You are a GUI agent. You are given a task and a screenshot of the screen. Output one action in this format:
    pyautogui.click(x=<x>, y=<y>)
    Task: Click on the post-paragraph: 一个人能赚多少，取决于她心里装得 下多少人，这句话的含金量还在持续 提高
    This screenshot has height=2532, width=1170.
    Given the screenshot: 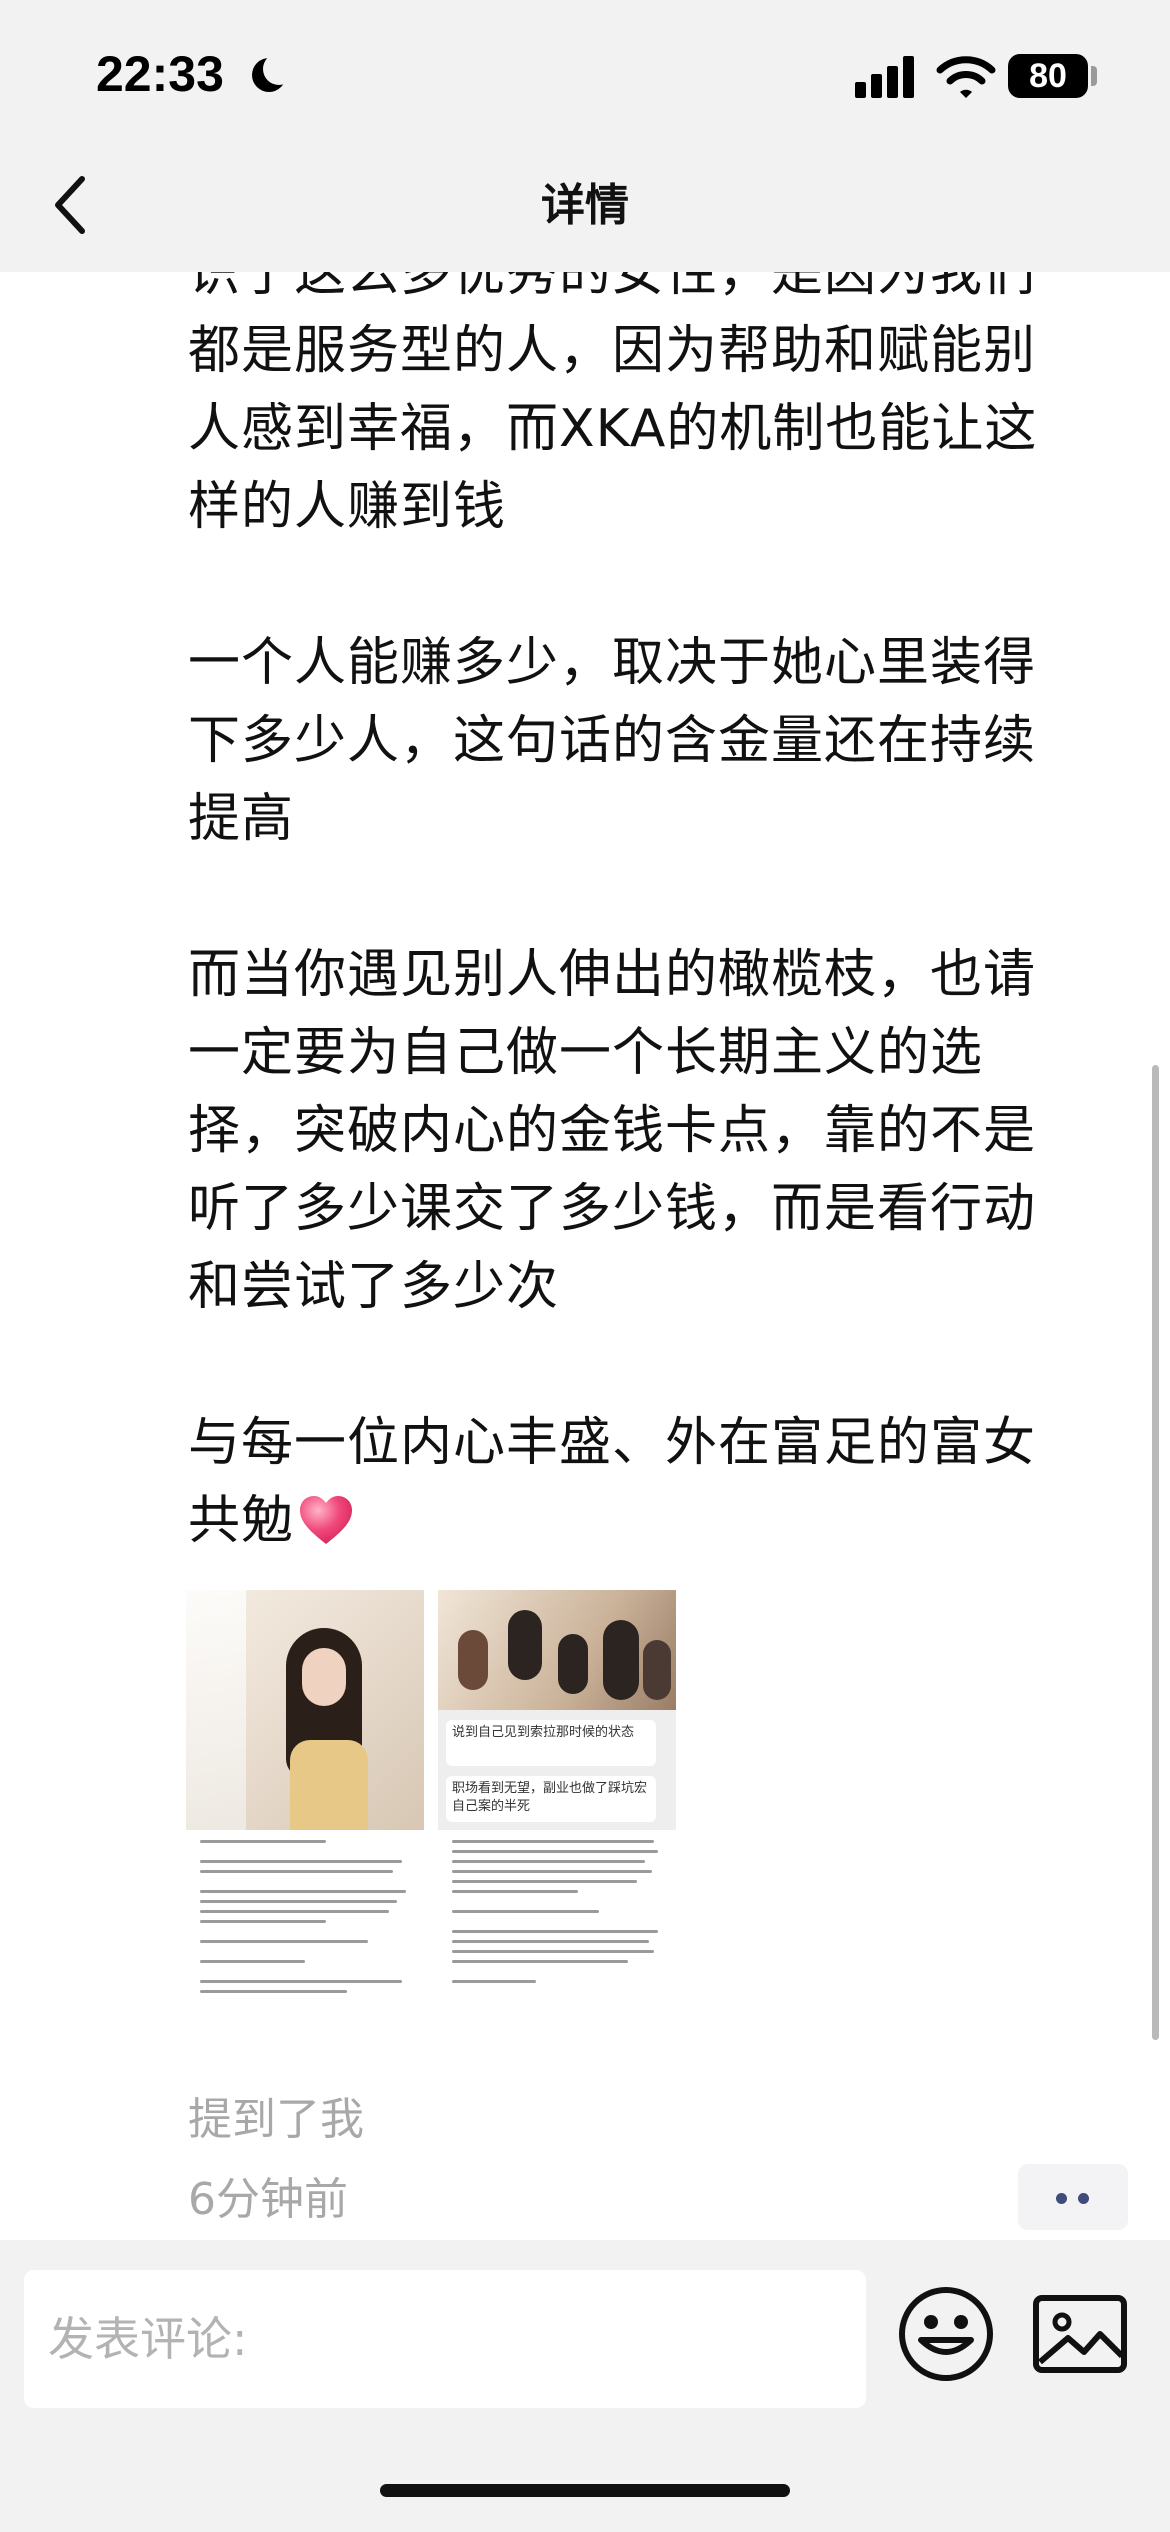 What is the action you would take?
    pyautogui.click(x=612, y=741)
    